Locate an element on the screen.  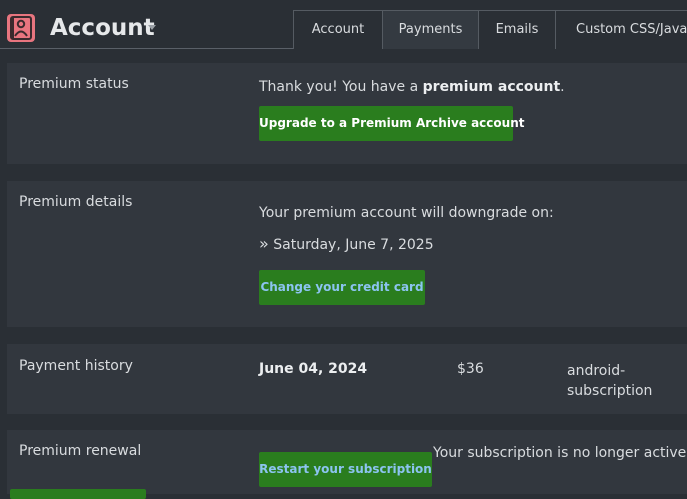
page-title: Account is located at coordinates (102, 28).